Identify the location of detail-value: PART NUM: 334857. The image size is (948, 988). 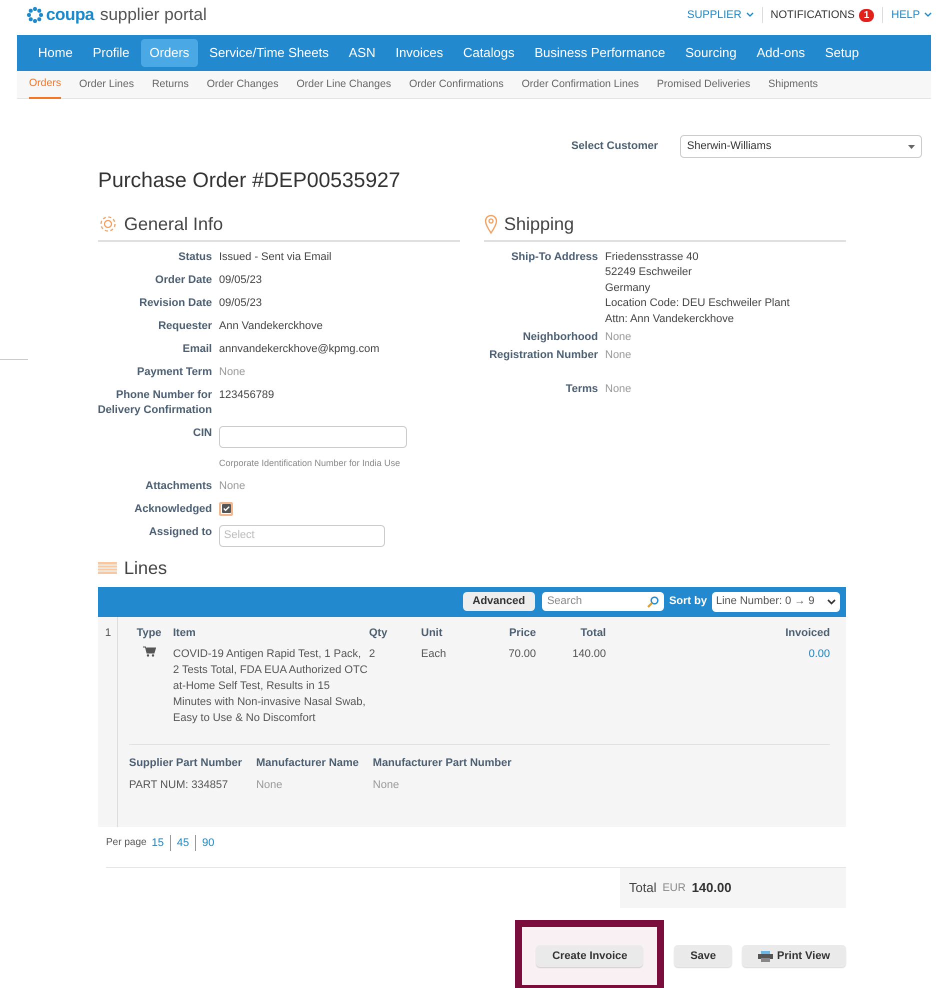
(179, 785).